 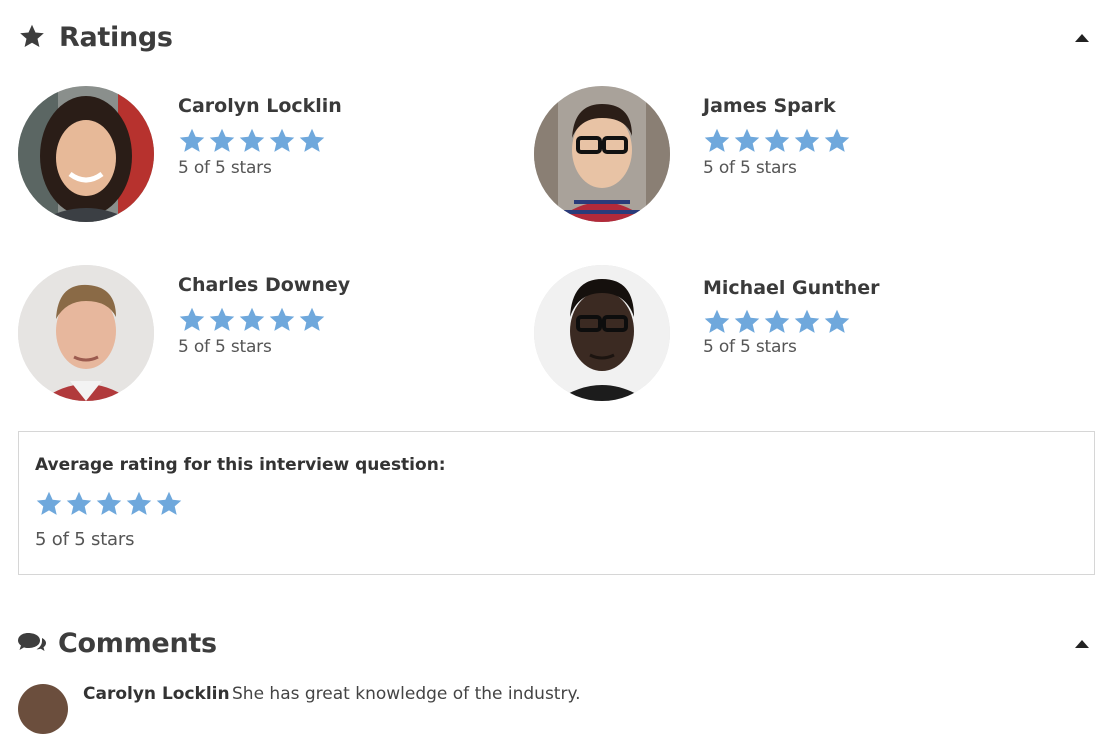 What do you see at coordinates (556, 38) in the screenshot?
I see `ratings-header: Ratings` at bounding box center [556, 38].